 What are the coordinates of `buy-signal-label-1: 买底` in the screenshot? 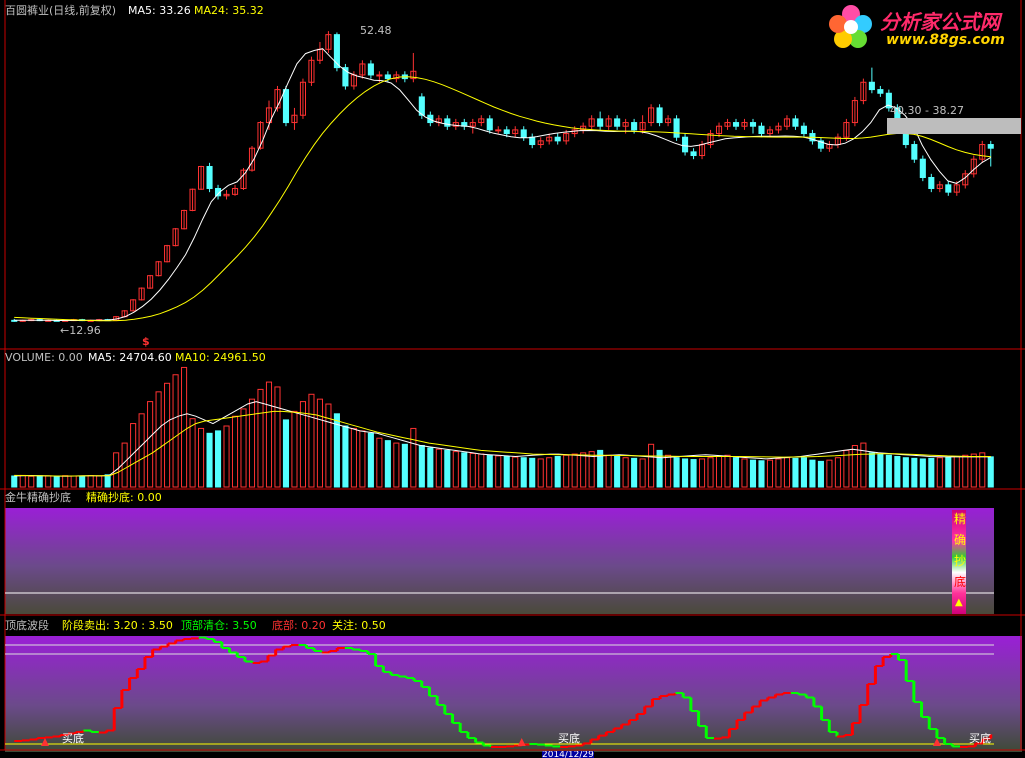 It's located at (73, 738).